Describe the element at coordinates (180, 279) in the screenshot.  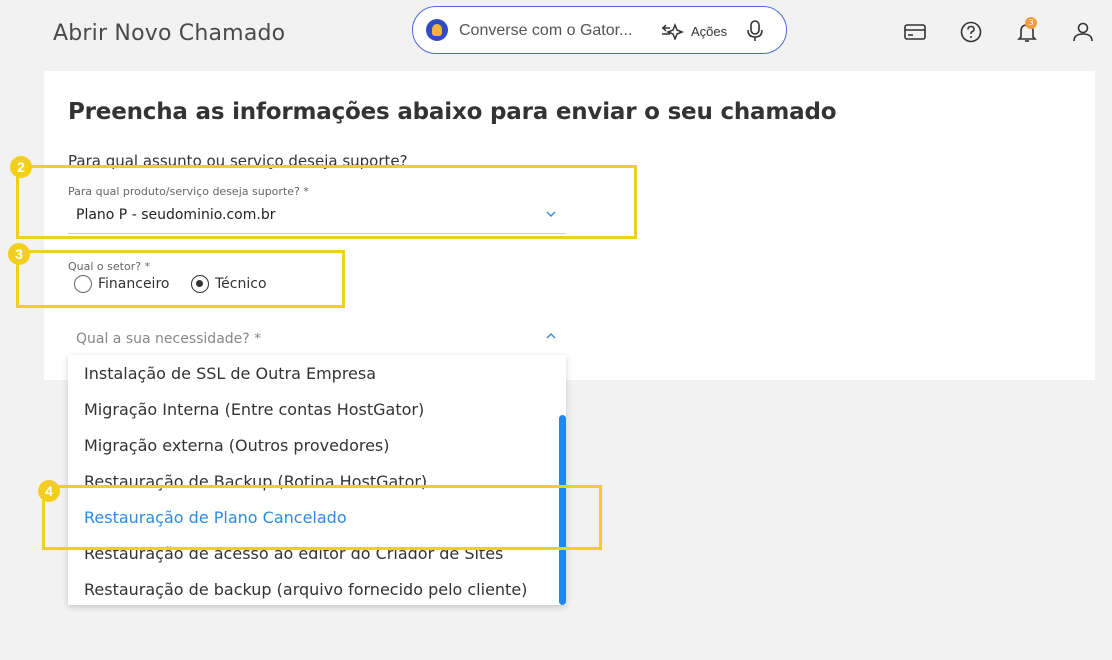
I see `highlight-box-sector` at that location.